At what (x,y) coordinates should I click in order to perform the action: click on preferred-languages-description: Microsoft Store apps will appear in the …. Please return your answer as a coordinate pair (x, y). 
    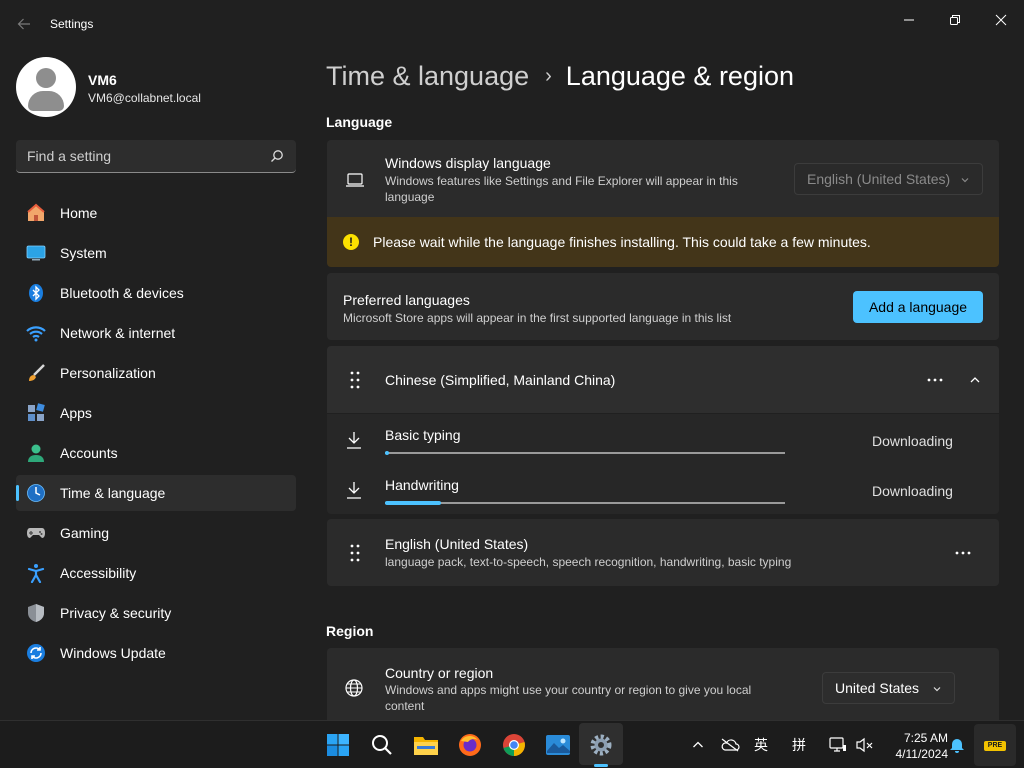
    Looking at the image, I should click on (537, 318).